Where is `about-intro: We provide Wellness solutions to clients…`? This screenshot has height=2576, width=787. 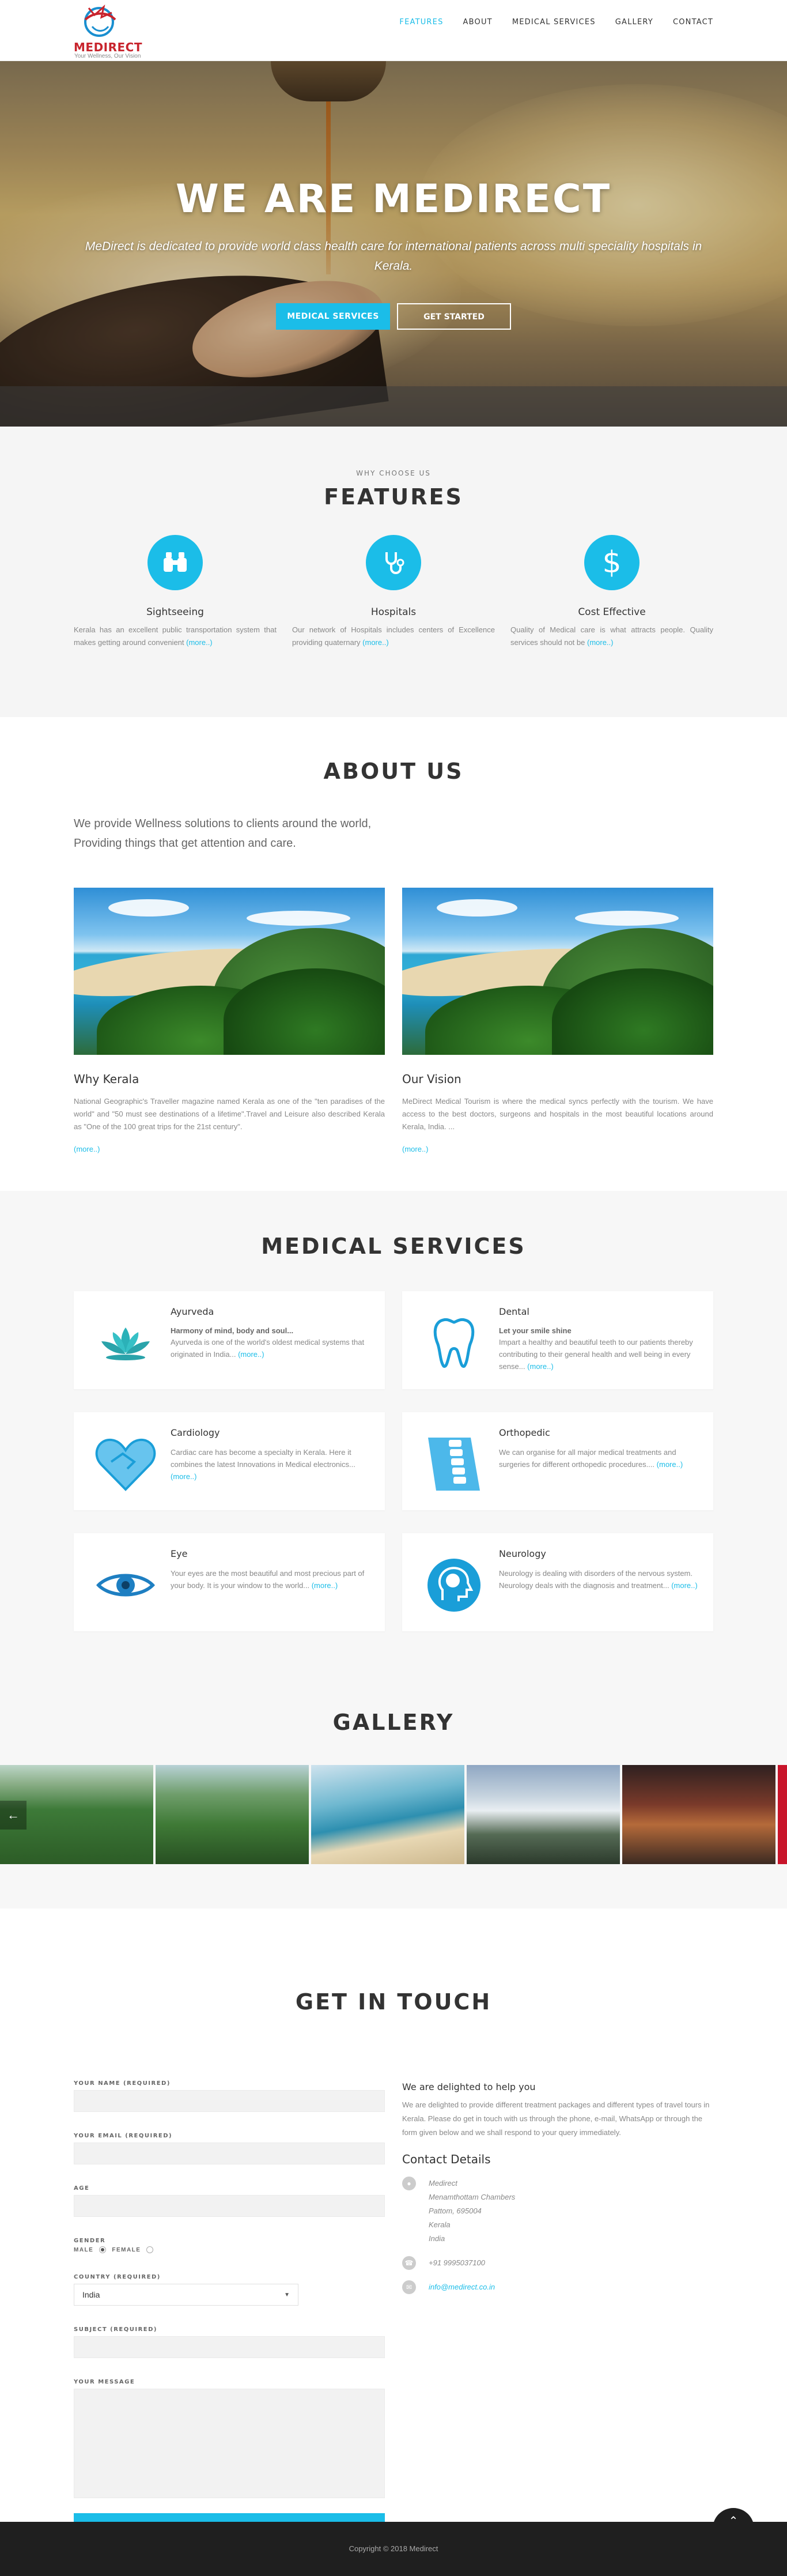
about-intro: We provide Wellness solutions to clients… is located at coordinates (223, 833).